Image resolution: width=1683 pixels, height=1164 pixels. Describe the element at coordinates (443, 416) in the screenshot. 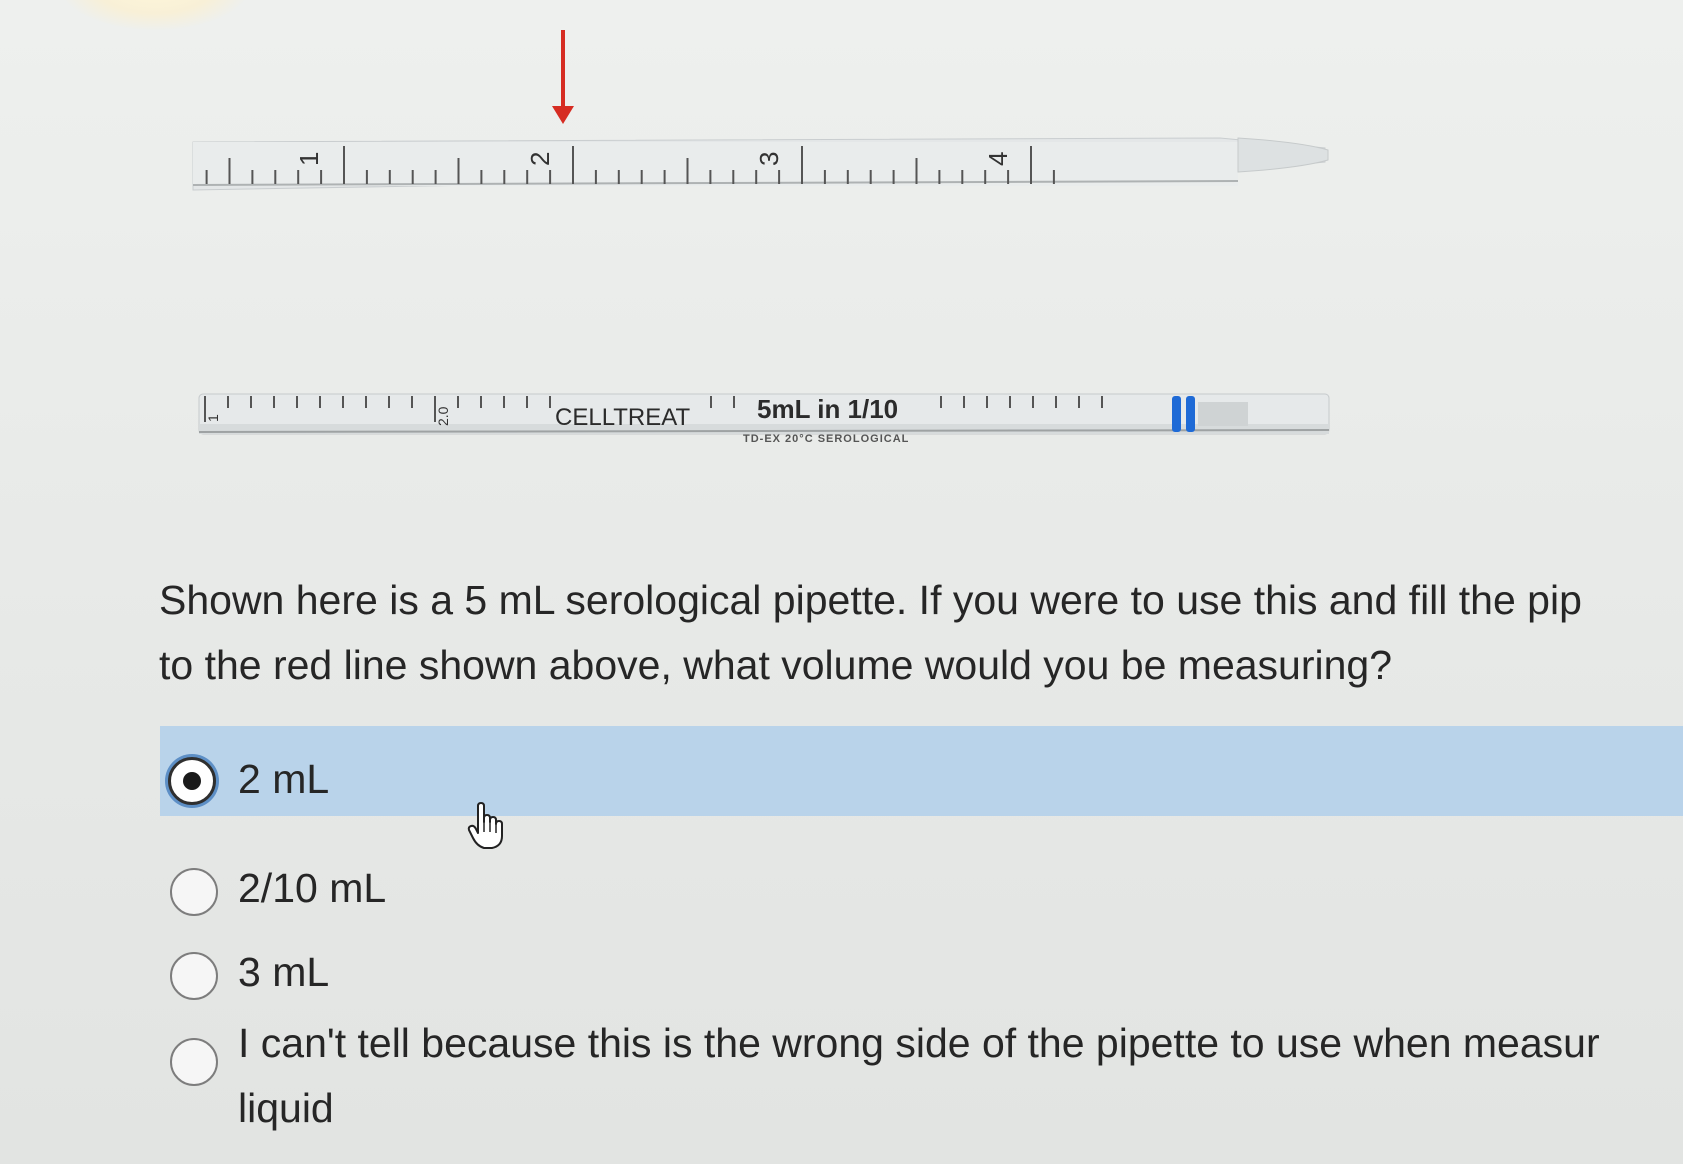

I see `pipette-bottom-small-label-2: 2.0` at that location.